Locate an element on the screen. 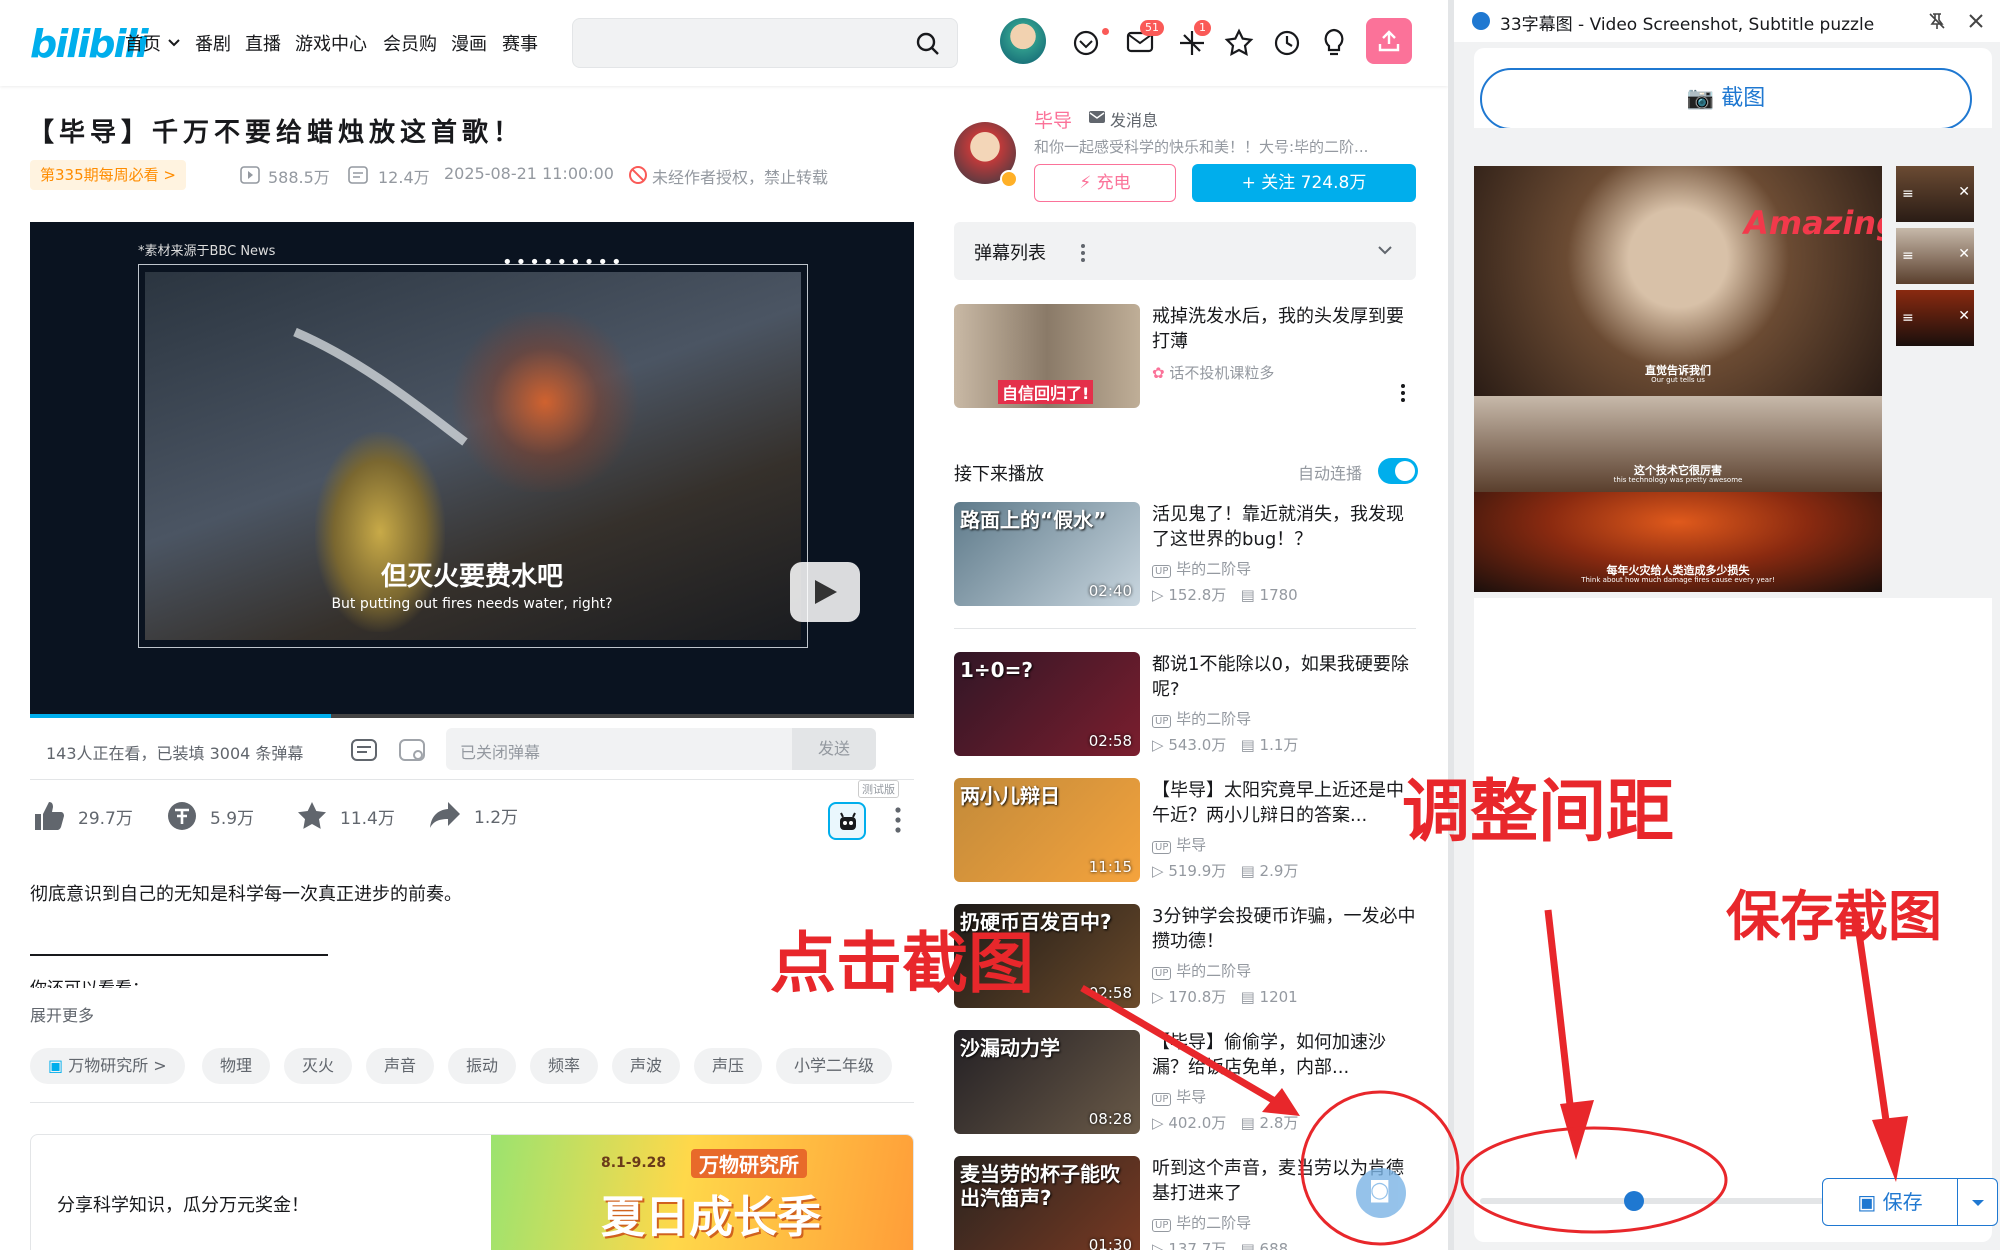 The width and height of the screenshot is (2000, 1250). floating-camera-button: ◙ is located at coordinates (1381, 1193).